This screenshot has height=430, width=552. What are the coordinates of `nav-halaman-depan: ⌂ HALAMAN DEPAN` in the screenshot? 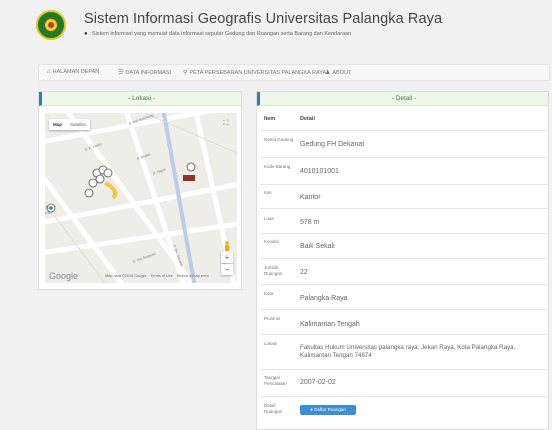 It's located at (73, 72).